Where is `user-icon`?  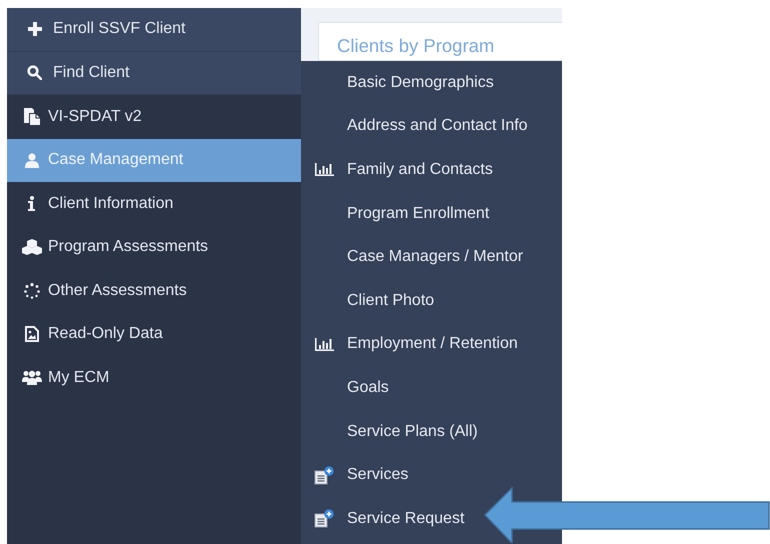
user-icon is located at coordinates (32, 160).